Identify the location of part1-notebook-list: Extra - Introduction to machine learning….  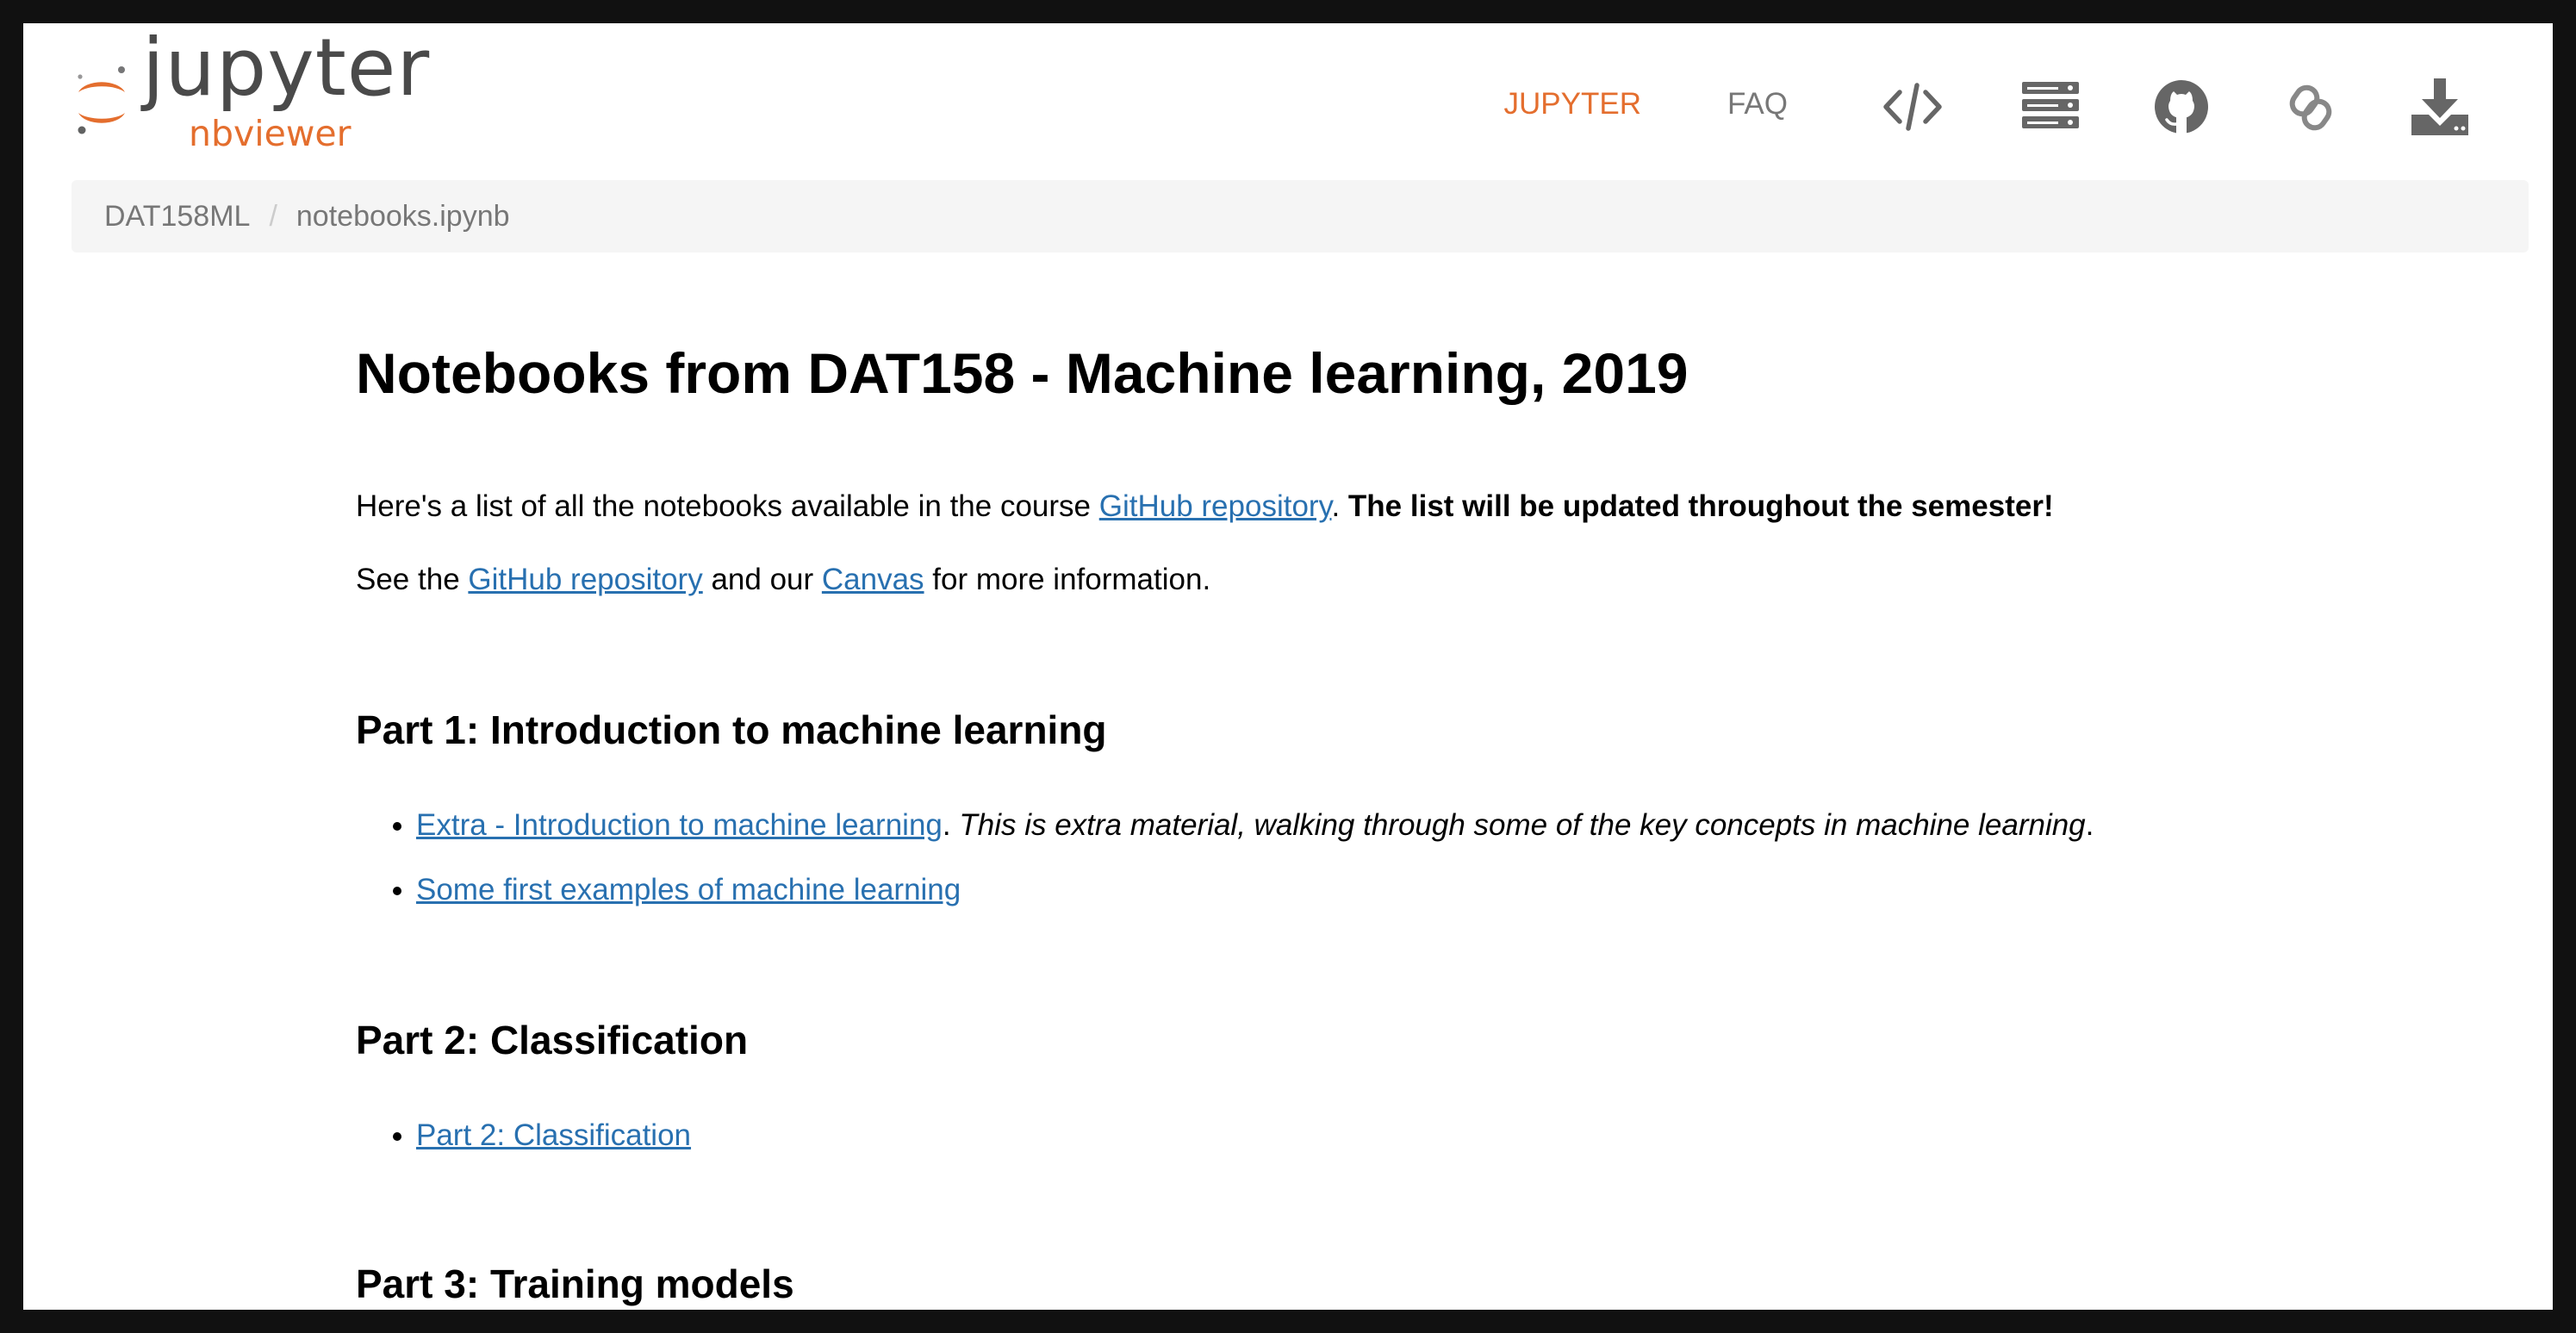
(1225, 872).